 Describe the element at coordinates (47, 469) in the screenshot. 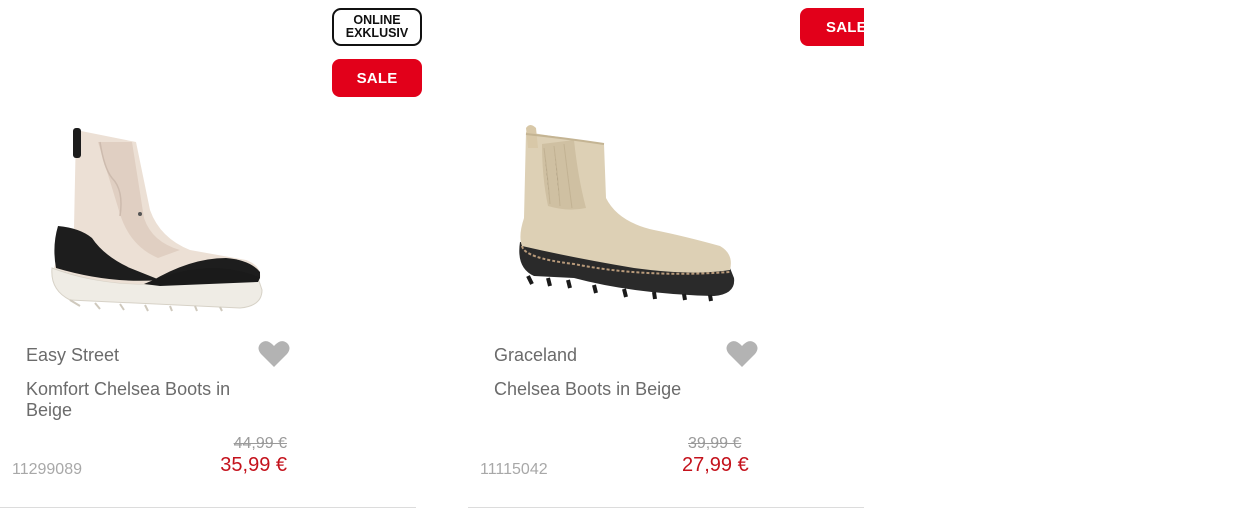

I see `product-sku: 11299089` at that location.